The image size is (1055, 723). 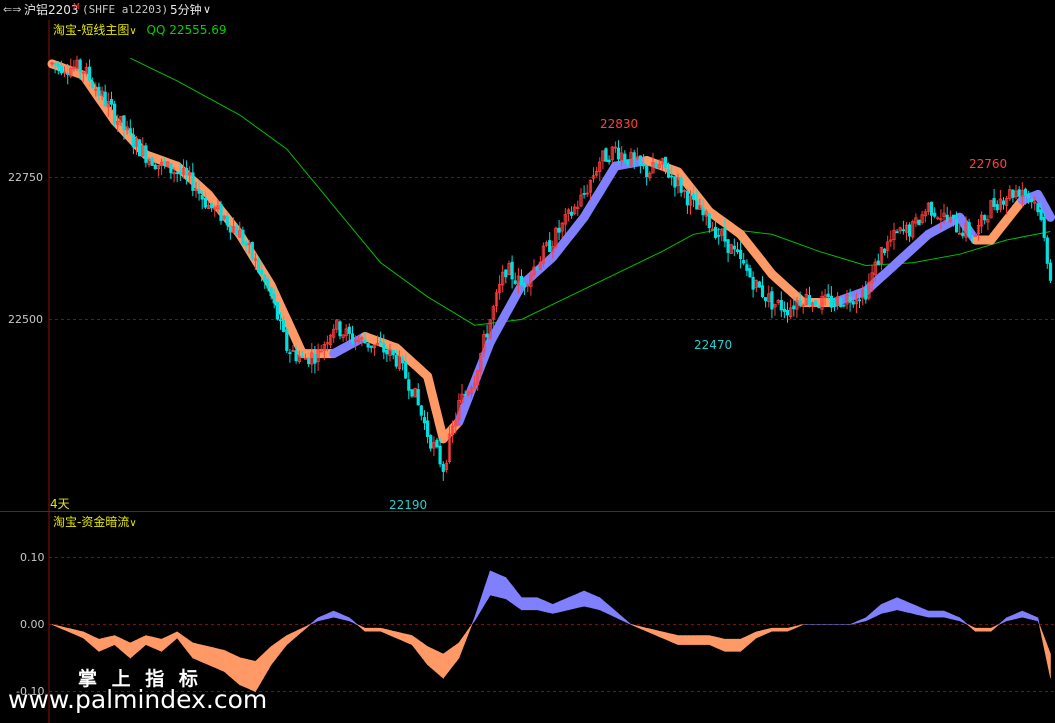 What do you see at coordinates (91, 522) in the screenshot?
I see `sub-indicator-name: 淘宝-资金暗流` at bounding box center [91, 522].